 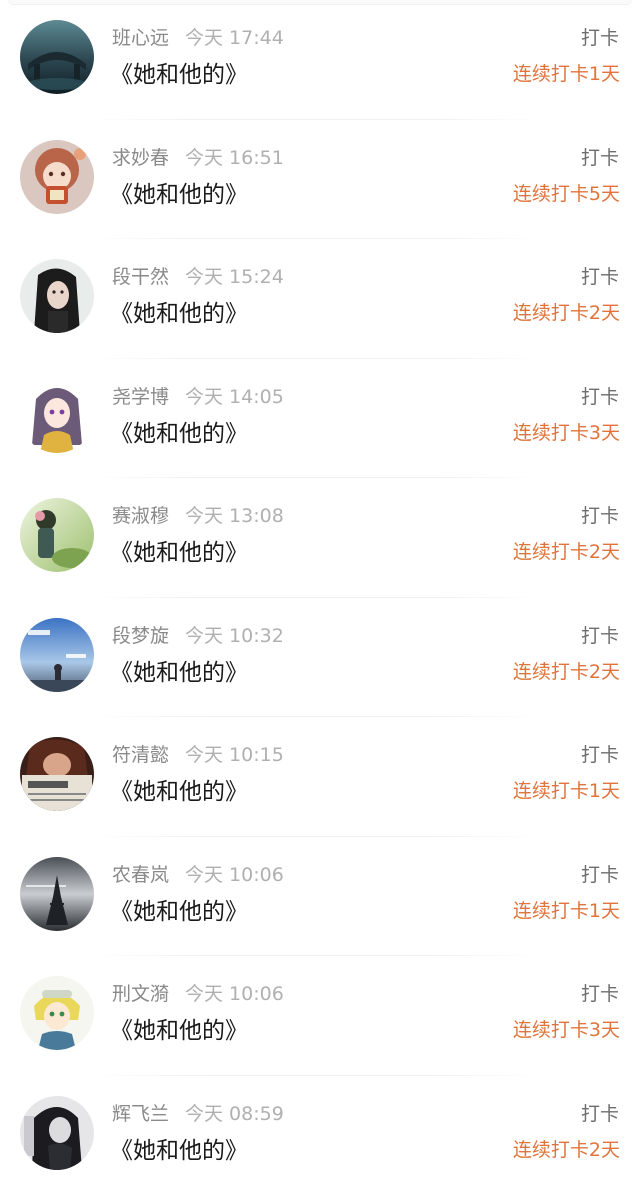 What do you see at coordinates (320, 180) in the screenshot?
I see `list-item: 求妙春今天 16:51 《她和他的》 打卡 连续打卡5天` at bounding box center [320, 180].